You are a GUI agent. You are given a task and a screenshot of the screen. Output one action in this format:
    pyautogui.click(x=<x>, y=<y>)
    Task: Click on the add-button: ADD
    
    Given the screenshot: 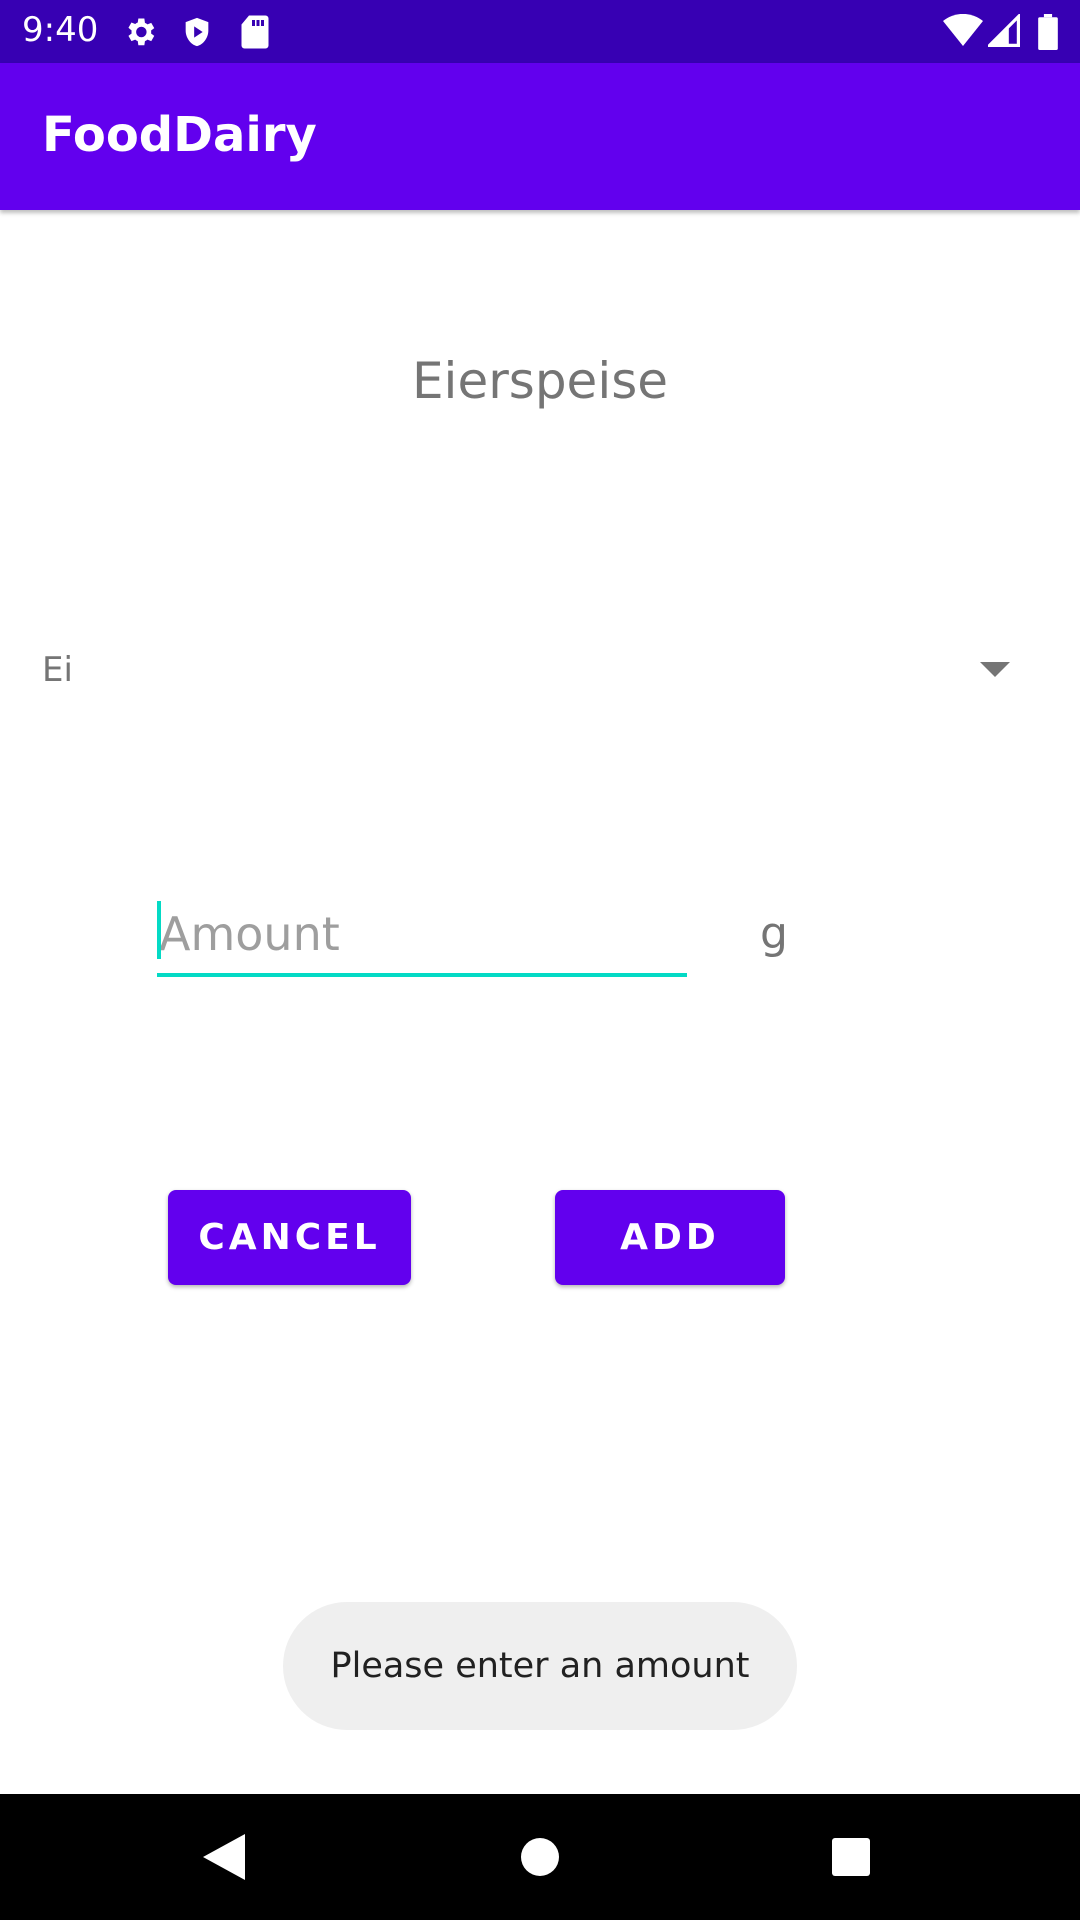 What is the action you would take?
    pyautogui.click(x=670, y=1237)
    